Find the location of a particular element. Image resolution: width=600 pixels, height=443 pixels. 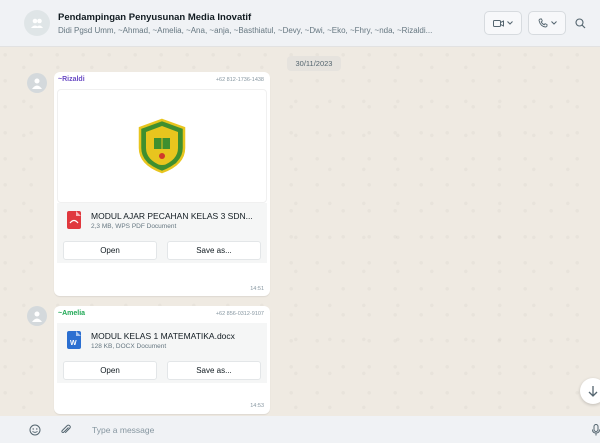

arrow-down-icon is located at coordinates (593, 391).